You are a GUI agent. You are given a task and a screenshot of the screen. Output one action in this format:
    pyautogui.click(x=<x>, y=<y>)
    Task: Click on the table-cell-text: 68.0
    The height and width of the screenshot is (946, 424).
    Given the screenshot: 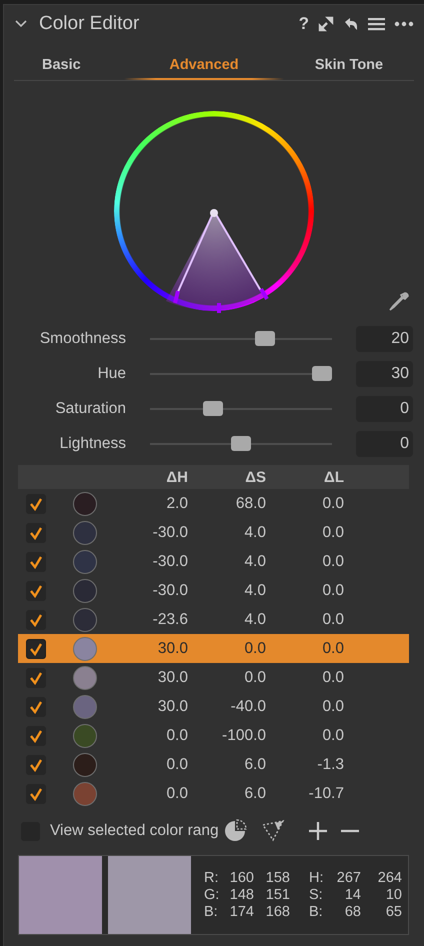 What is the action you would take?
    pyautogui.click(x=250, y=503)
    